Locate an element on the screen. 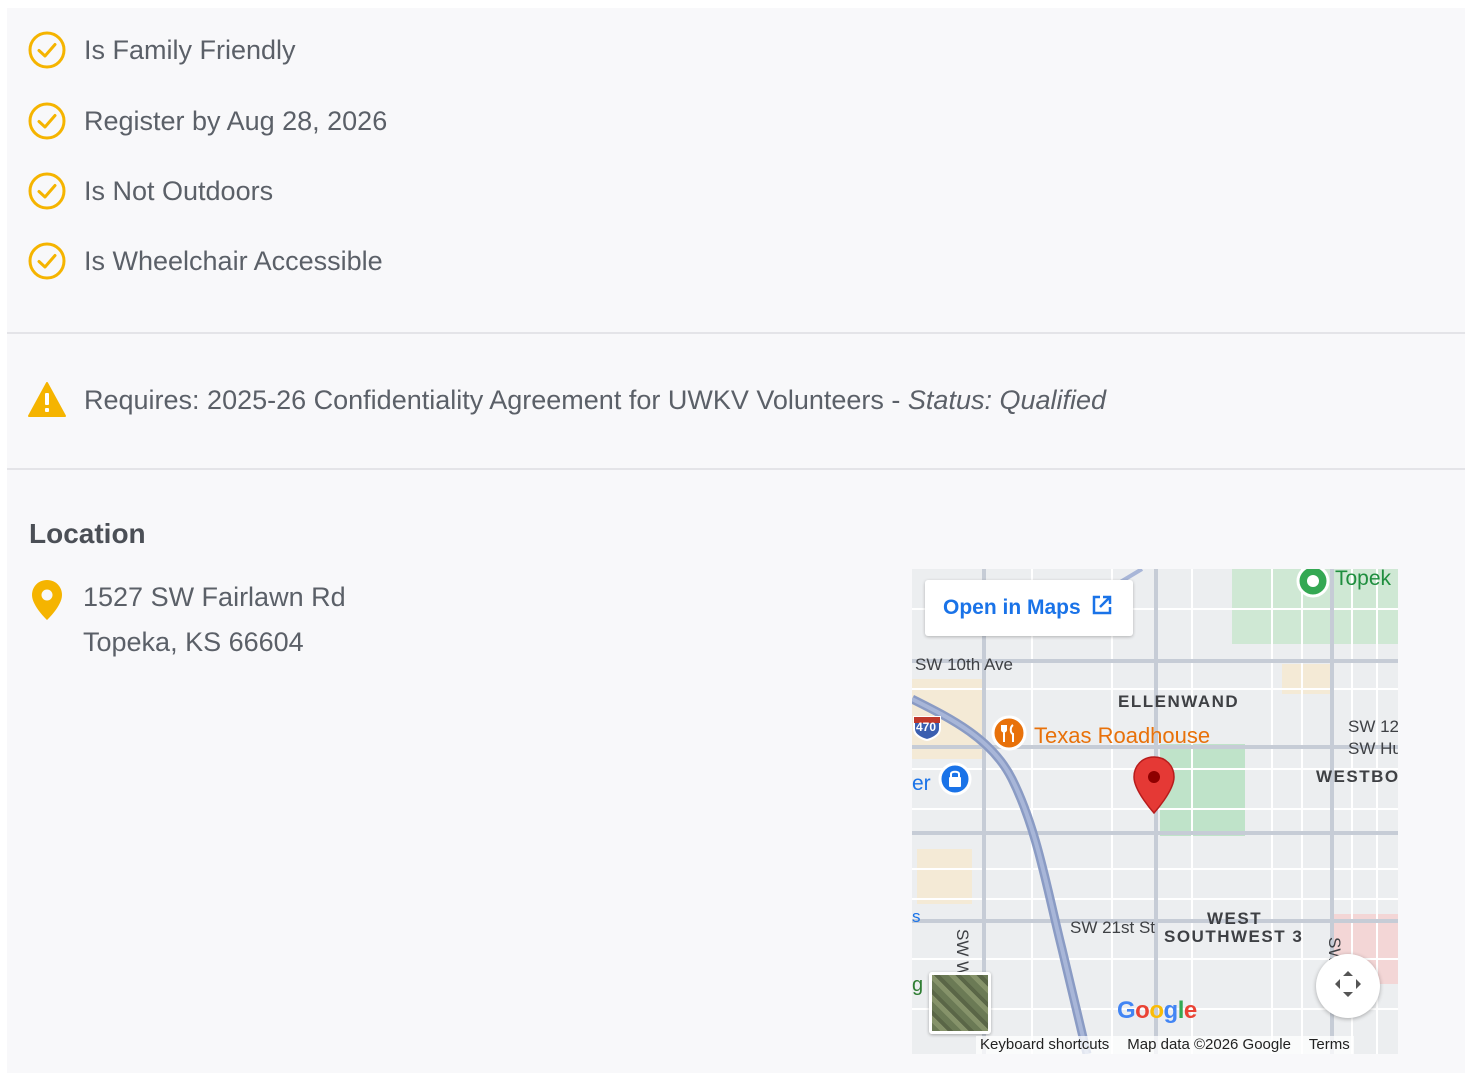 The image size is (1469, 1073). location-marker-icon is located at coordinates (1154, 787).